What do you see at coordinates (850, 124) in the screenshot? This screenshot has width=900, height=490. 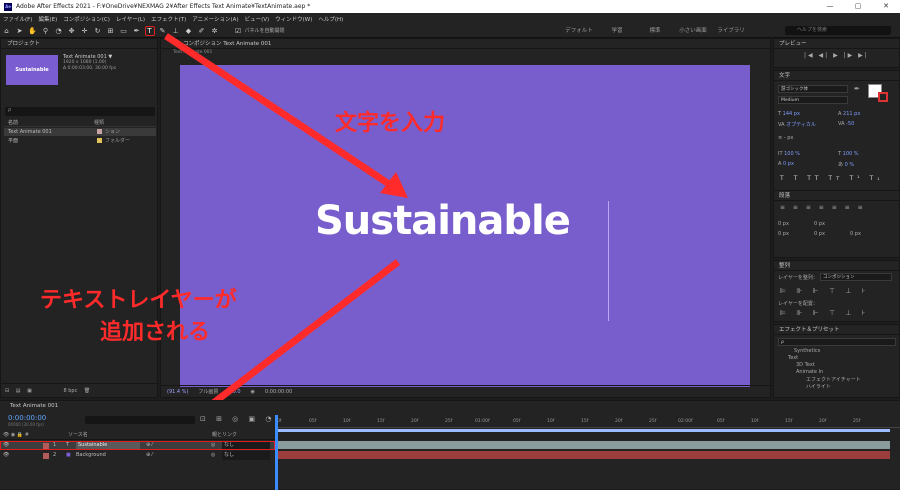 I see `tracking-value: -50` at bounding box center [850, 124].